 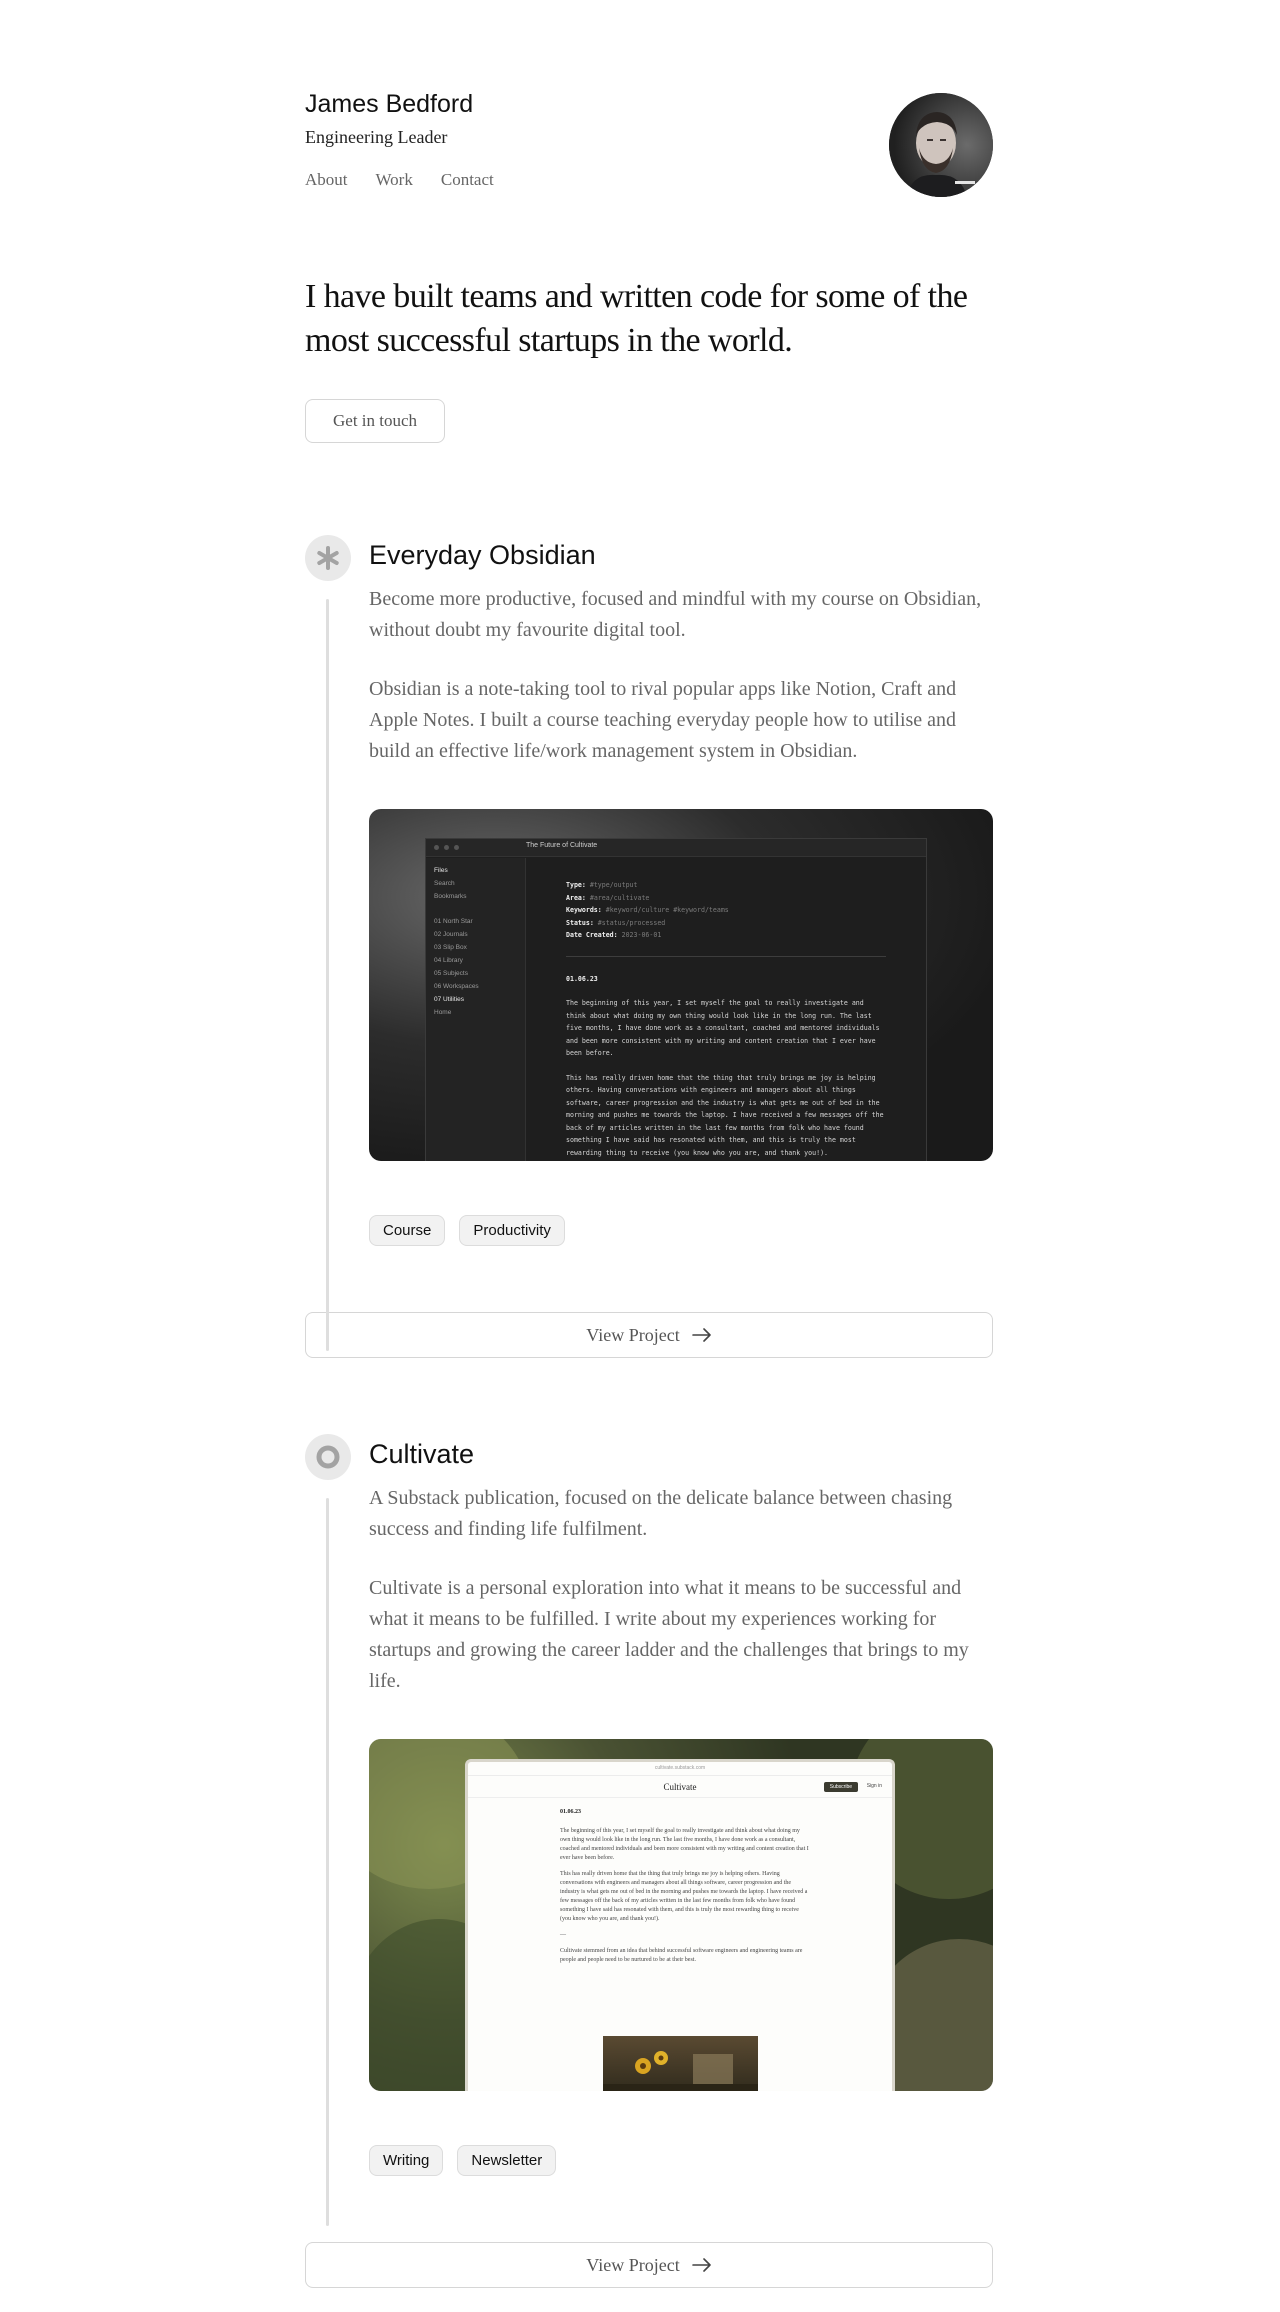 I want to click on project-title: Everyday Obsidian, so click(x=482, y=555).